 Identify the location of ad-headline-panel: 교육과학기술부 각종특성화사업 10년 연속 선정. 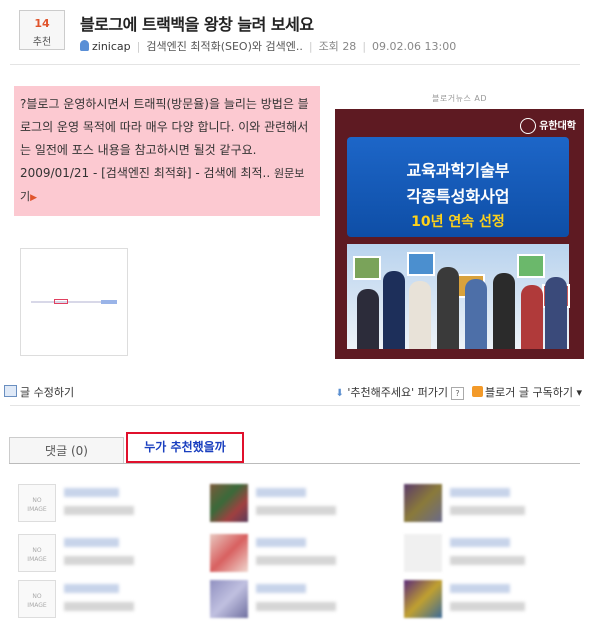
(458, 187).